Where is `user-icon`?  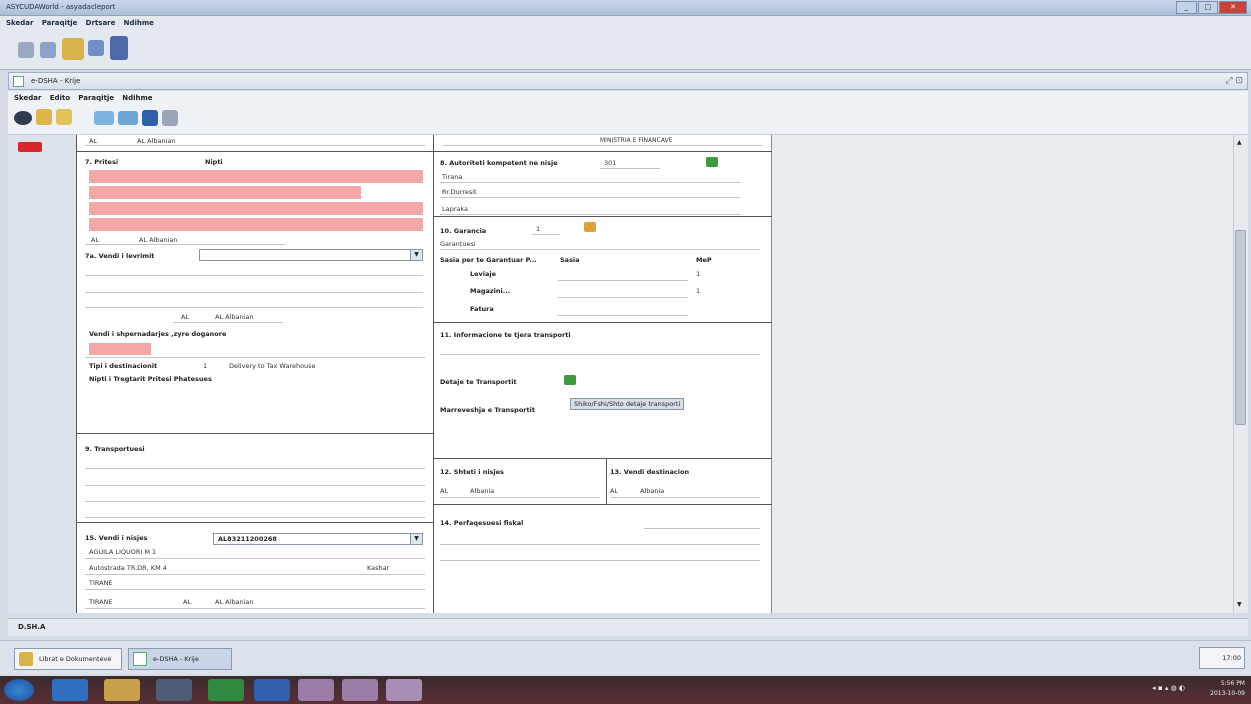
user-icon is located at coordinates (96, 48).